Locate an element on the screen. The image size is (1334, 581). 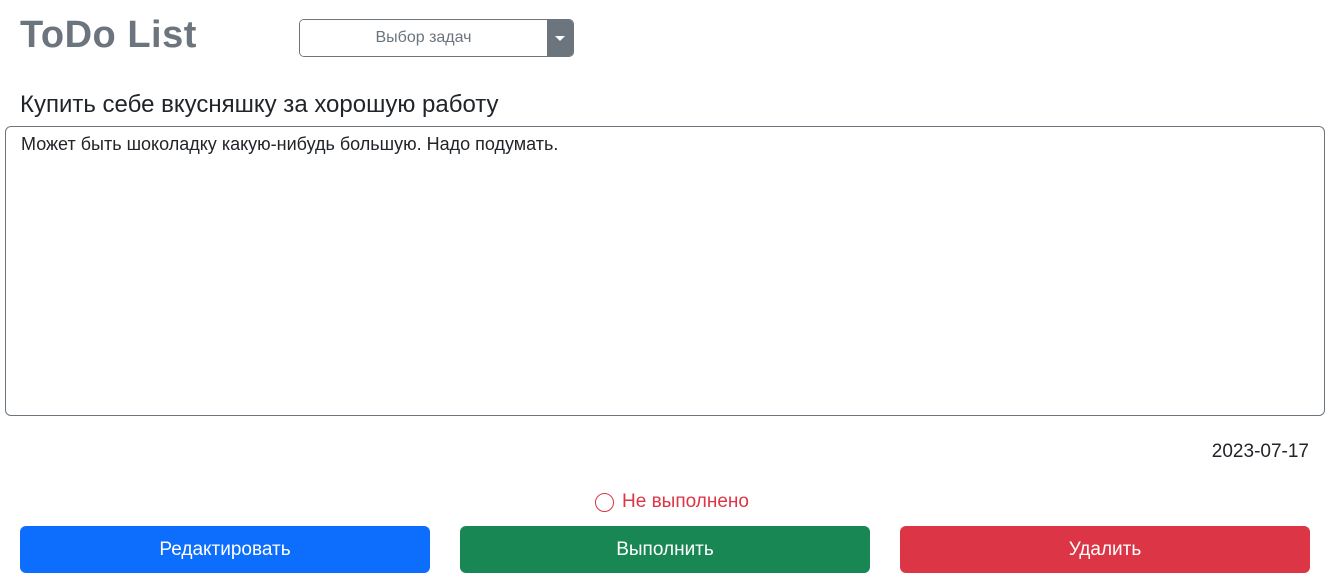
complete-button: Выполнить is located at coordinates (665, 549).